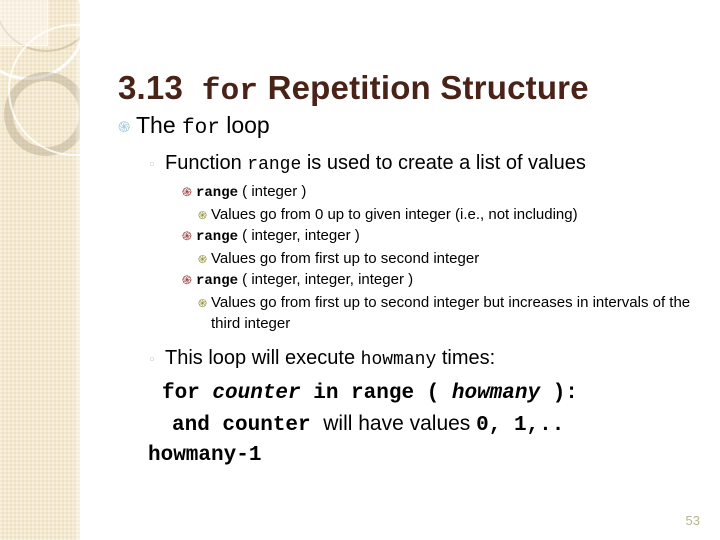  I want to click on bullet-the-for-loop: ֍ The for loop, so click(412, 127).